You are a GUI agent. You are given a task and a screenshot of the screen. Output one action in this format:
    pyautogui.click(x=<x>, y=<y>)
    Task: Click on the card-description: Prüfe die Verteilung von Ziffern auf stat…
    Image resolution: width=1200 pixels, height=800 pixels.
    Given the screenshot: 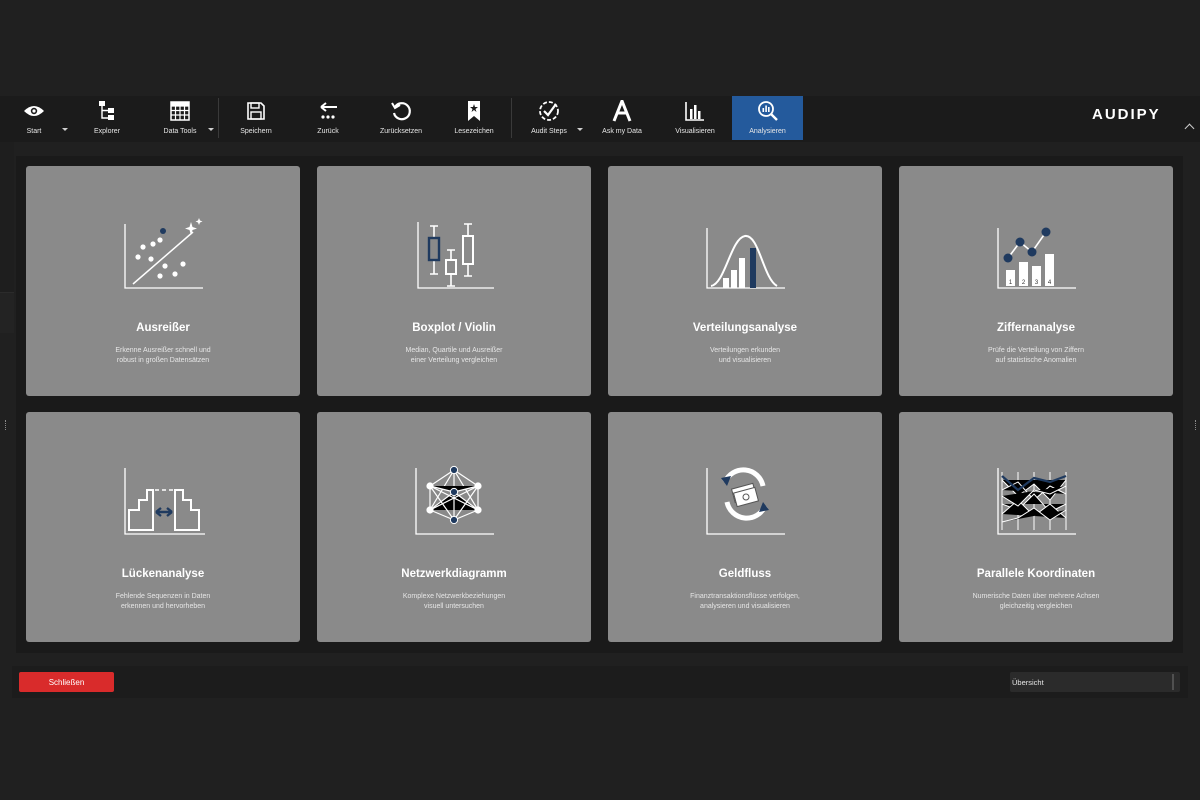 What is the action you would take?
    pyautogui.click(x=1036, y=355)
    